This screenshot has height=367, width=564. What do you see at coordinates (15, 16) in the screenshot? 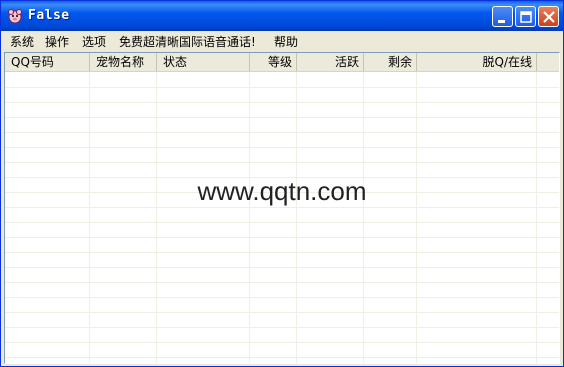
I see `app-icon` at bounding box center [15, 16].